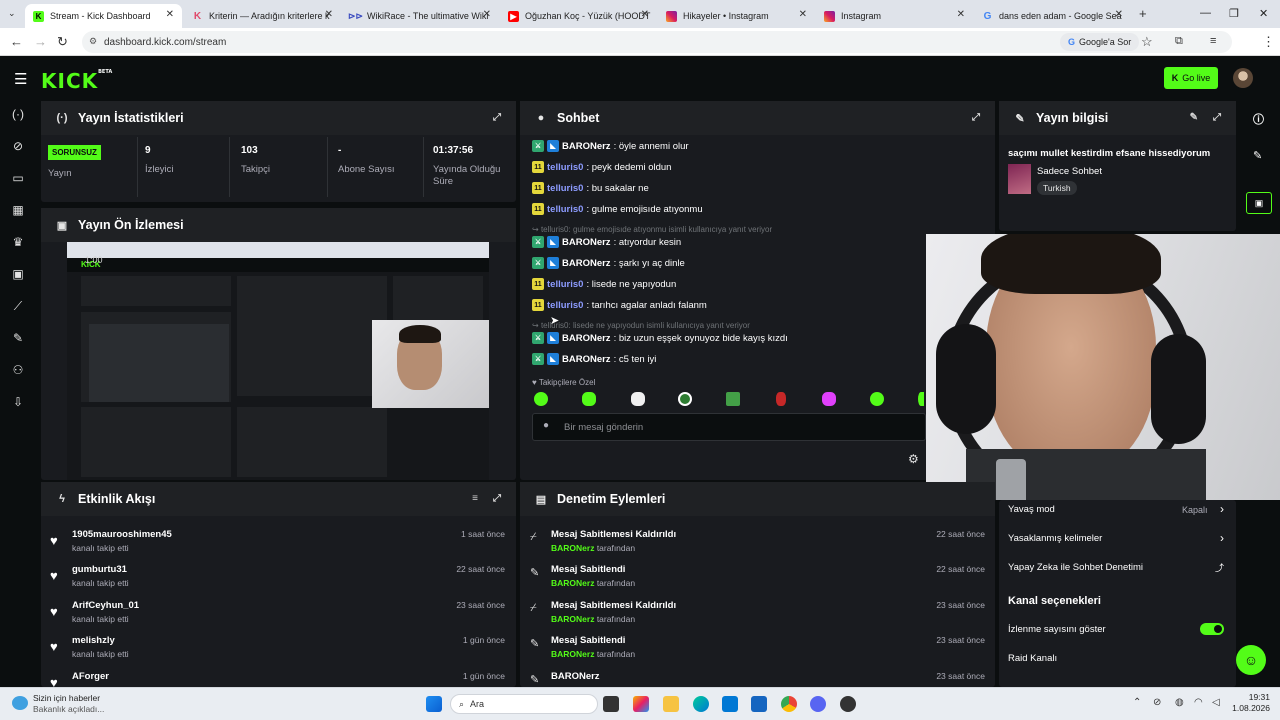 The height and width of the screenshot is (720, 1280). Describe the element at coordinates (18, 146) in the screenshot. I see `link-icon: ⊘` at that location.